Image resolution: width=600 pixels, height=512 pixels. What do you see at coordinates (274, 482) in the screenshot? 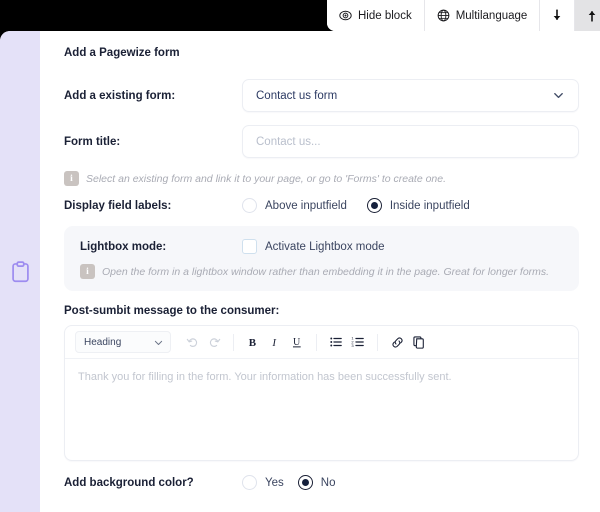
I see `radio-background-yes-label: Yes` at bounding box center [274, 482].